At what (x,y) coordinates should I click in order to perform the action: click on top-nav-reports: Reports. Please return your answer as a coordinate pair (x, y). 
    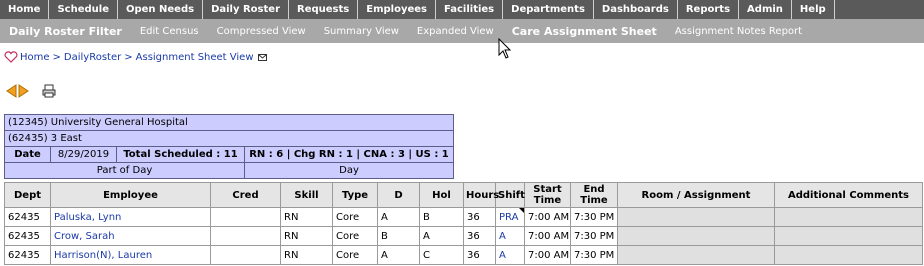
    Looking at the image, I should click on (709, 9).